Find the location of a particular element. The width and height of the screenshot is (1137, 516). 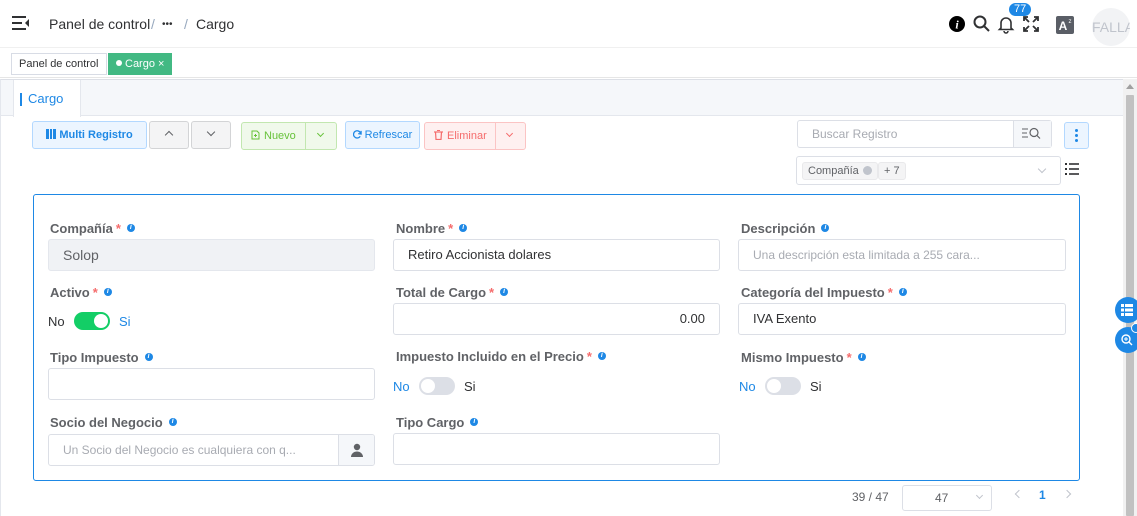

switch-knob is located at coordinates (428, 386).